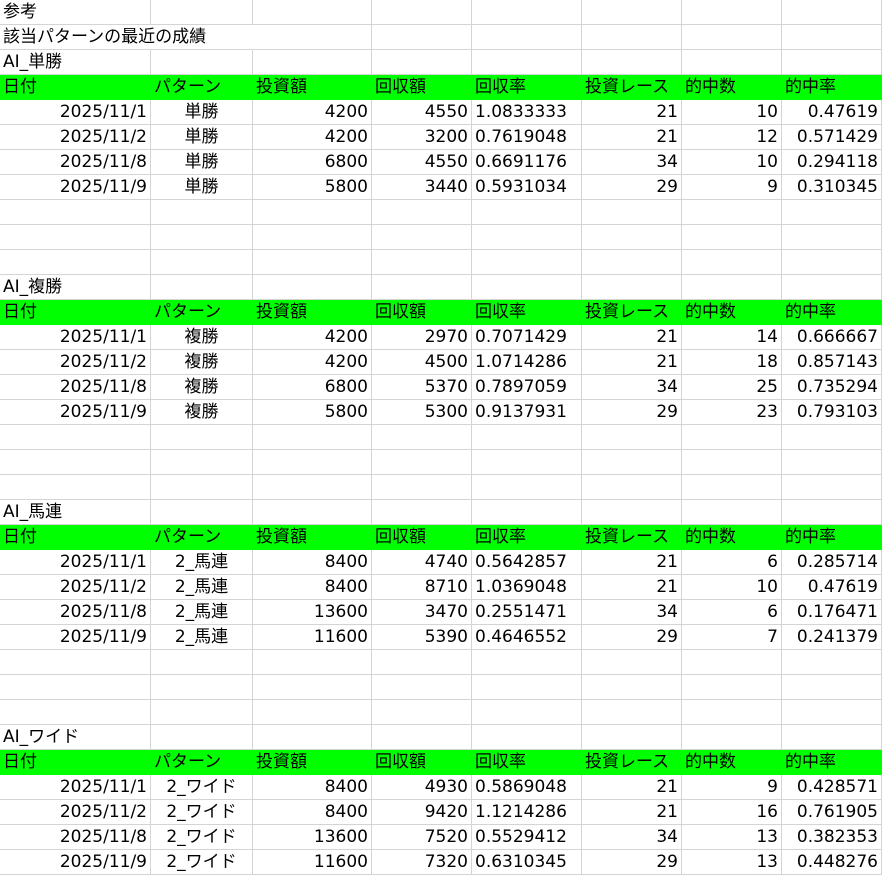 This screenshot has width=882, height=876. I want to click on data-cell: 6800, so click(312, 162).